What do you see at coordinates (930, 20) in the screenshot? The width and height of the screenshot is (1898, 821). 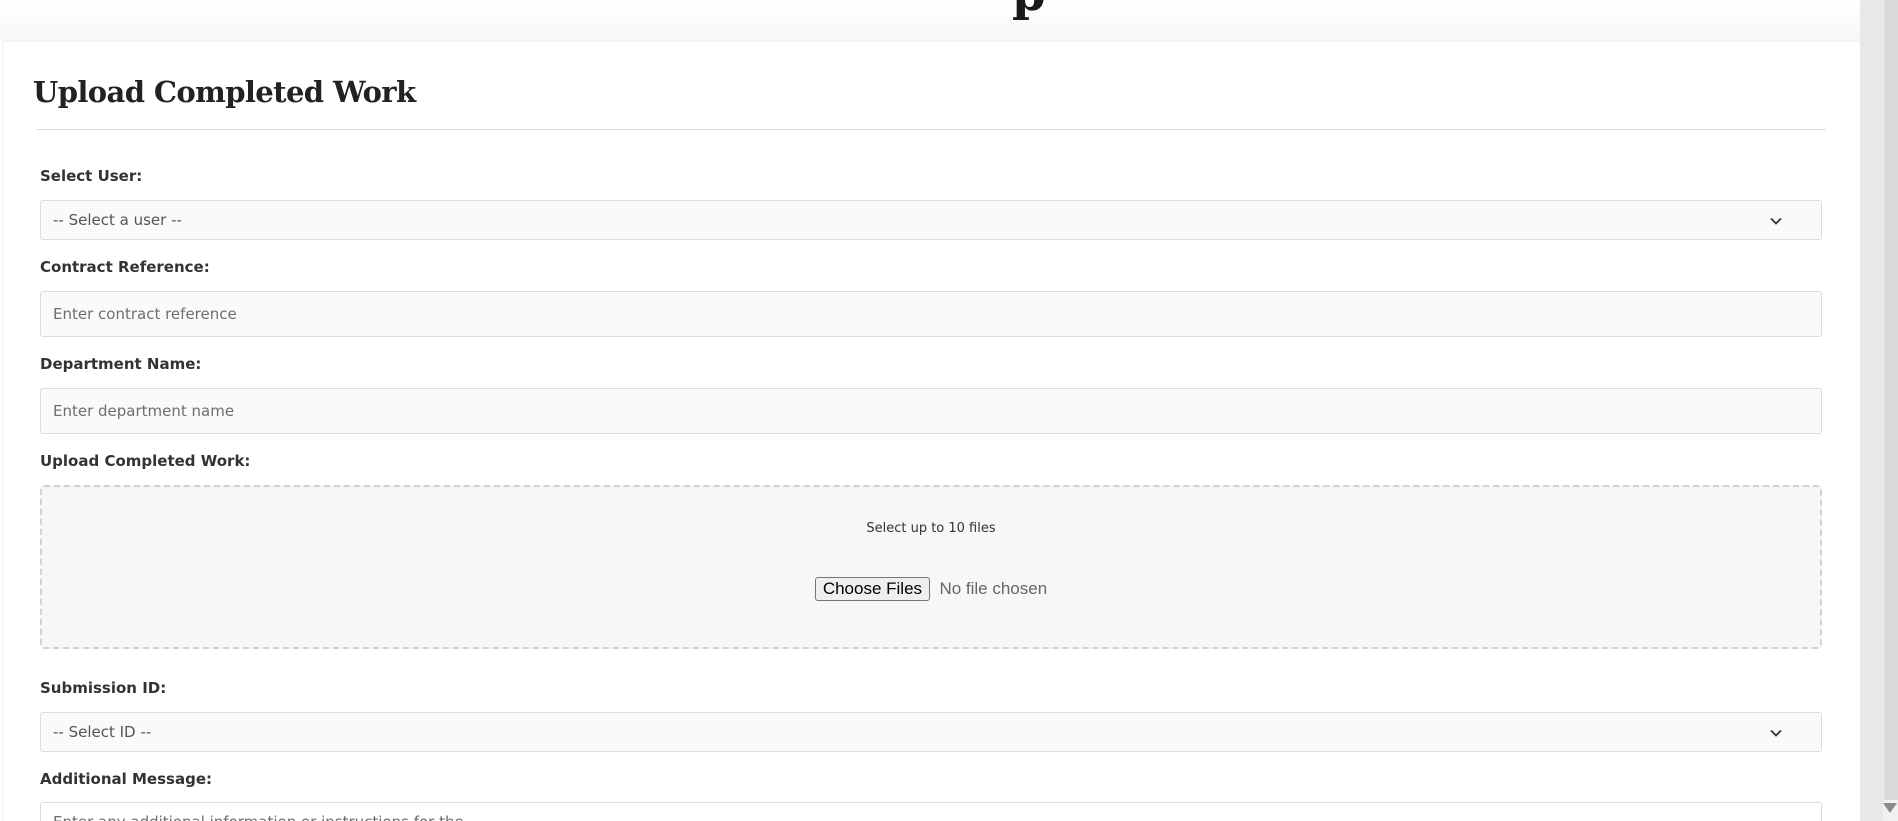 I see `previous-section-header: p` at bounding box center [930, 20].